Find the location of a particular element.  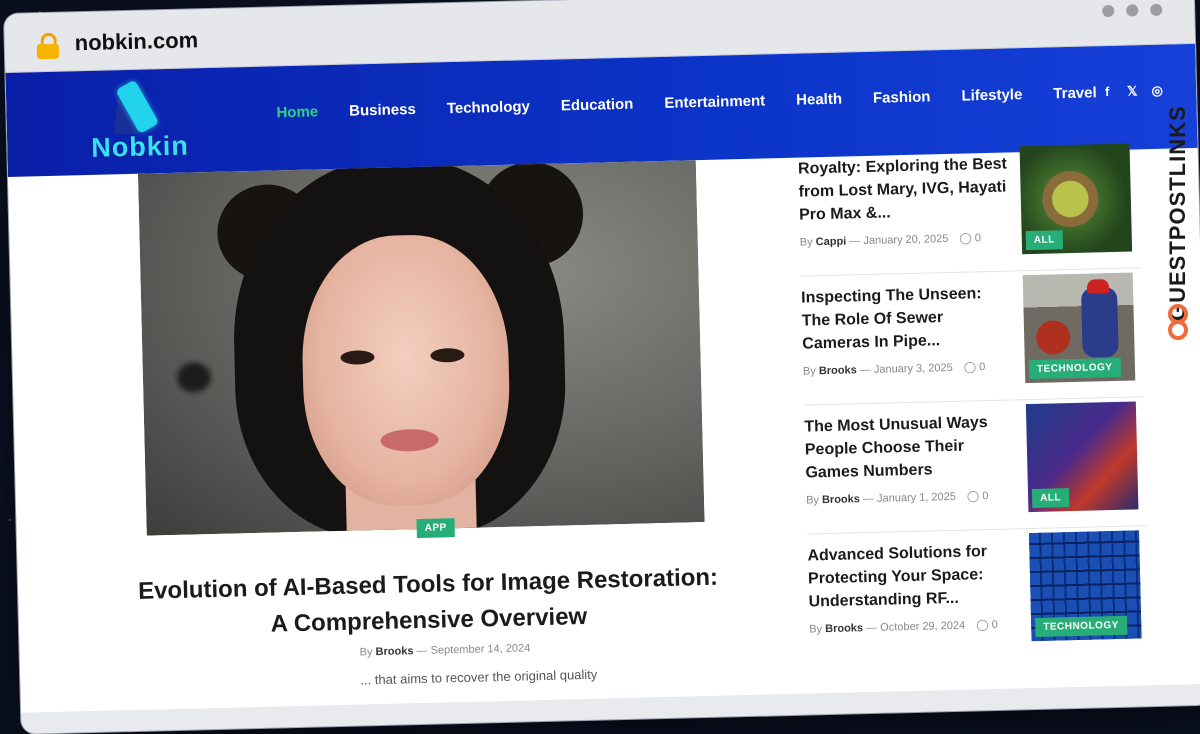

hero-category-tag: APP is located at coordinates (435, 528).